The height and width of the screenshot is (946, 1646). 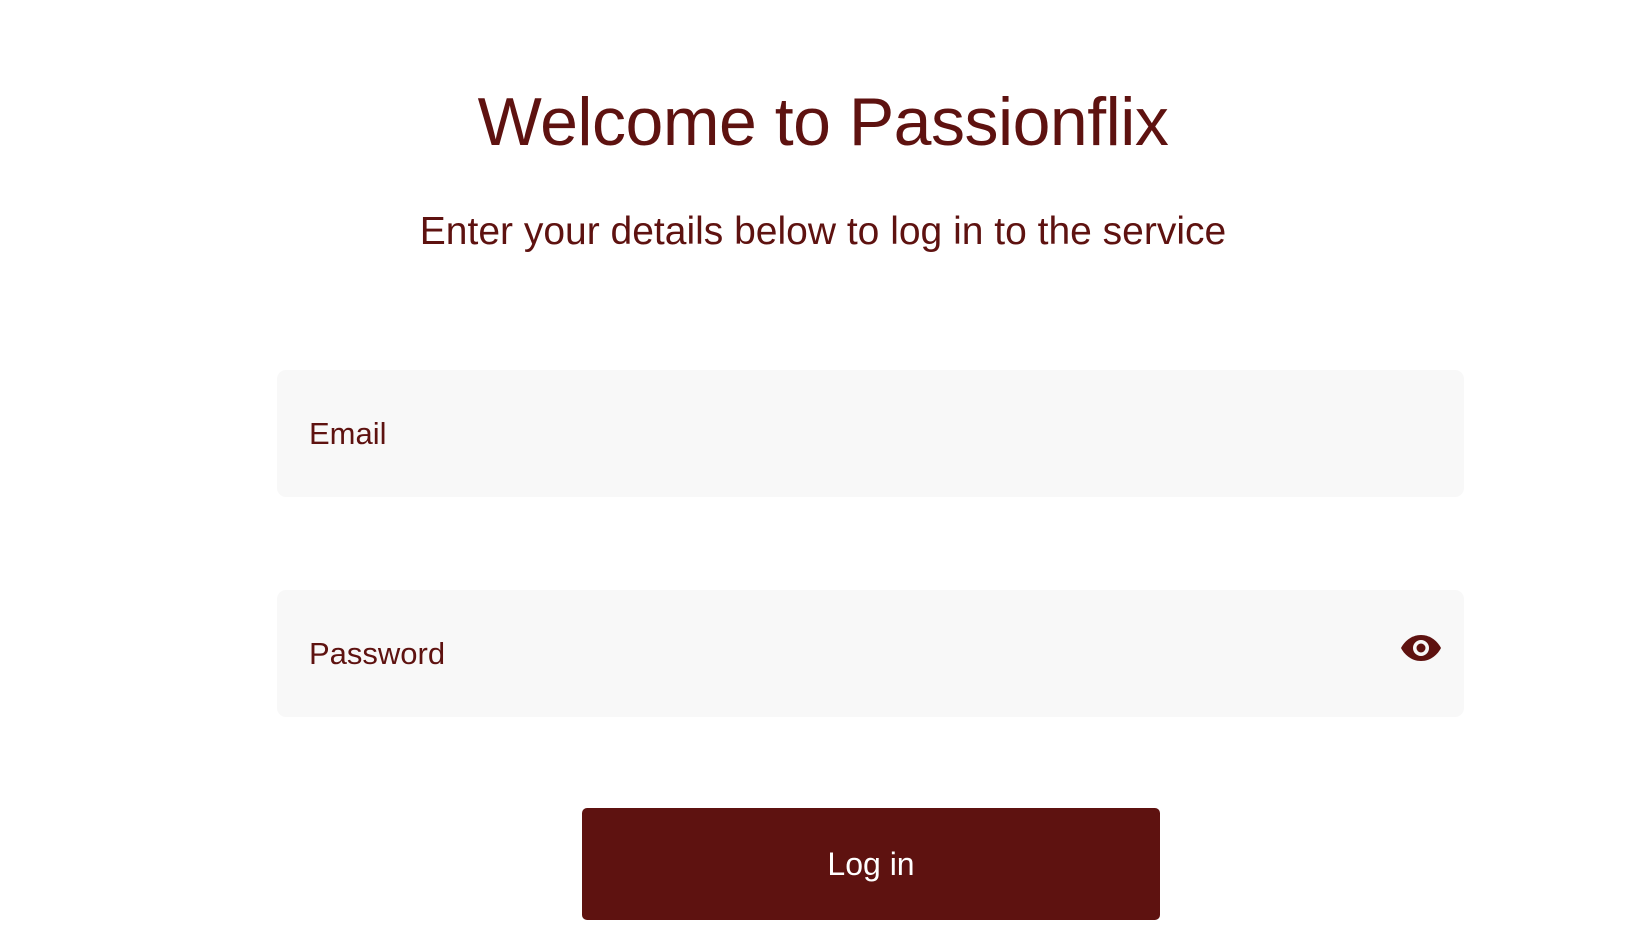 I want to click on show-password-eye-icon, so click(x=1421, y=648).